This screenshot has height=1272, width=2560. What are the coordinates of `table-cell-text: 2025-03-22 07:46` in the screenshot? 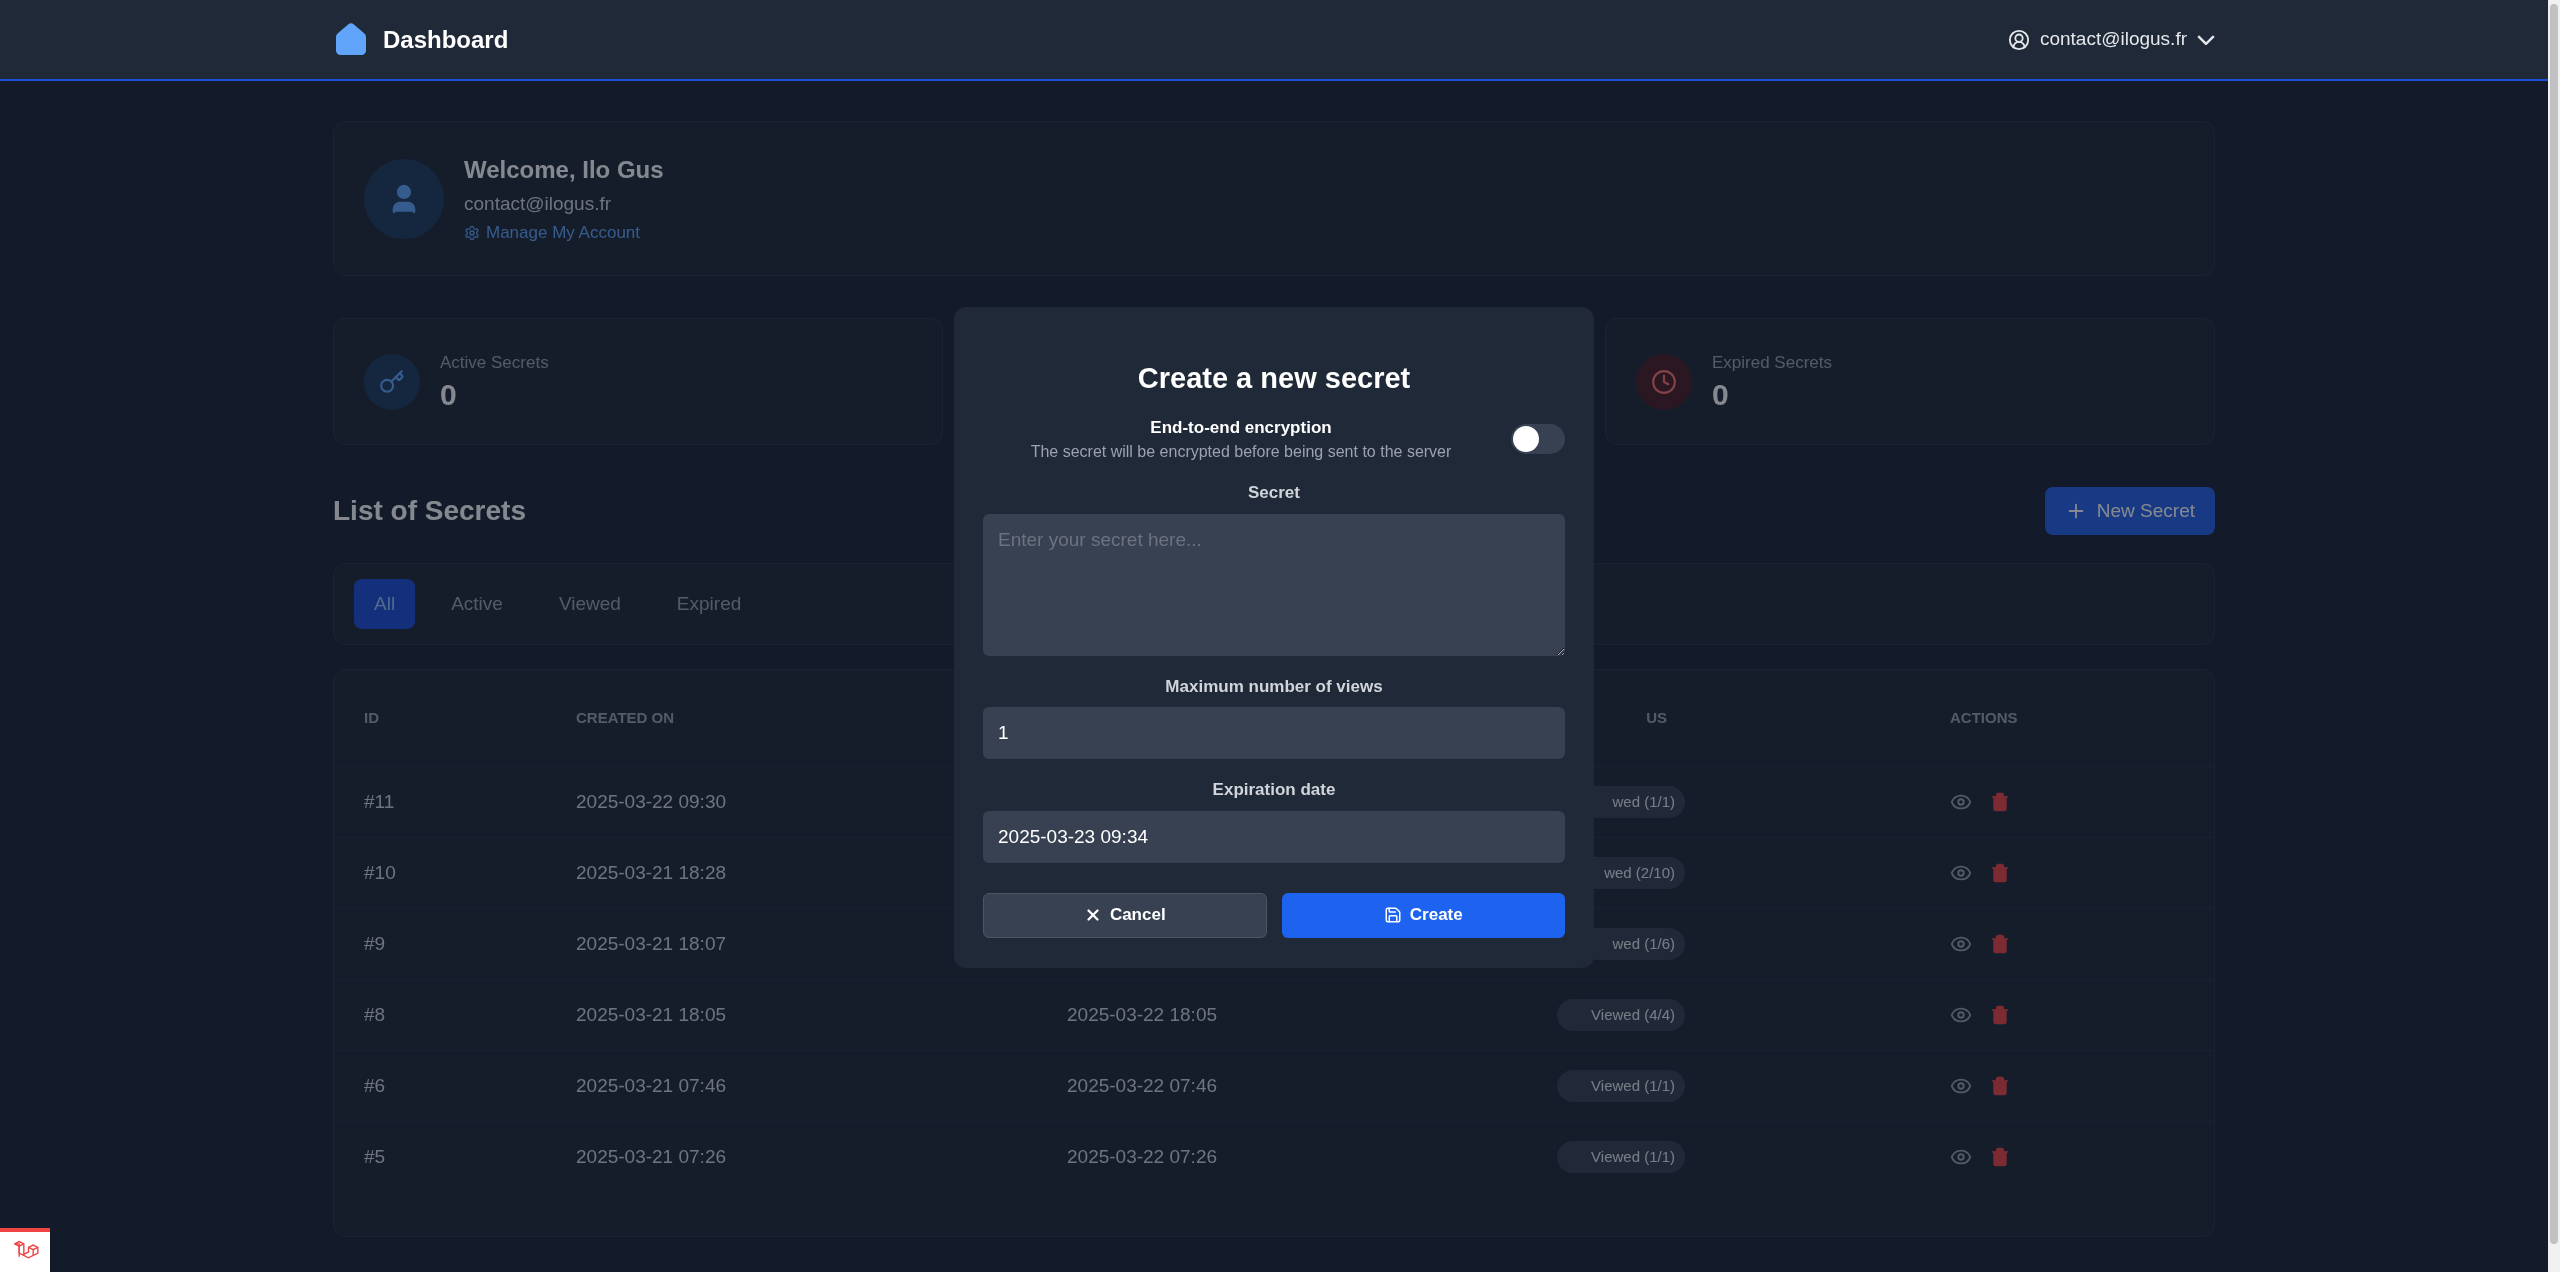 It's located at (1142, 1085).